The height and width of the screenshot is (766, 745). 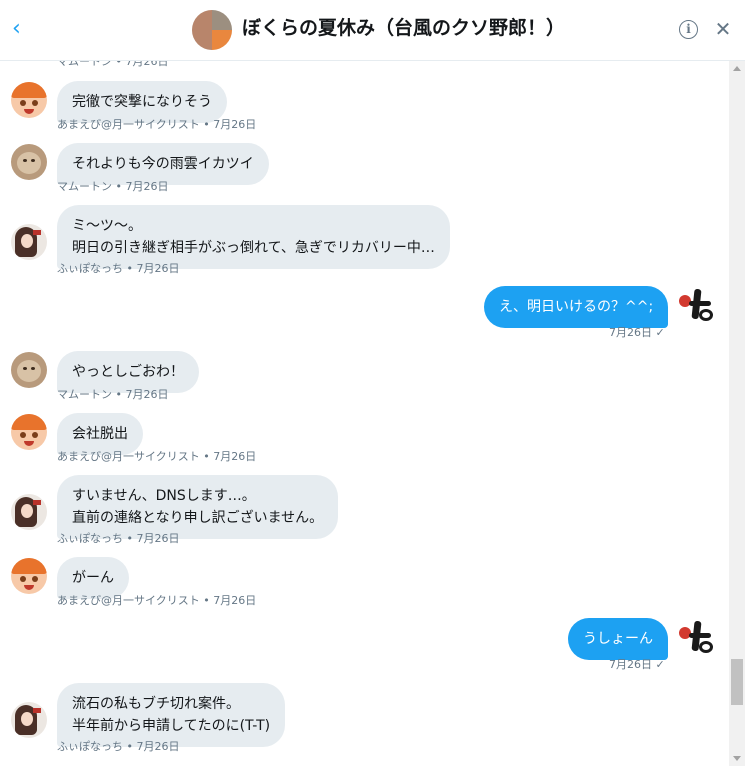 I want to click on message-bubble: やっとしごおわ！, so click(x=128, y=372).